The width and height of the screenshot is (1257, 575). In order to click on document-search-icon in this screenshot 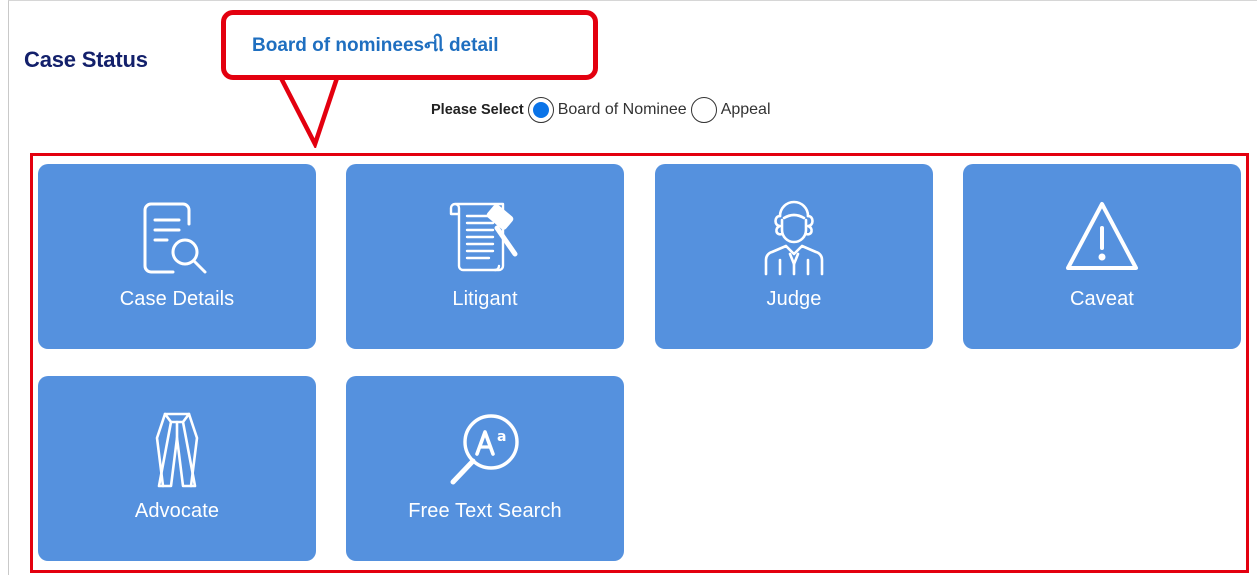, I will do `click(175, 238)`.